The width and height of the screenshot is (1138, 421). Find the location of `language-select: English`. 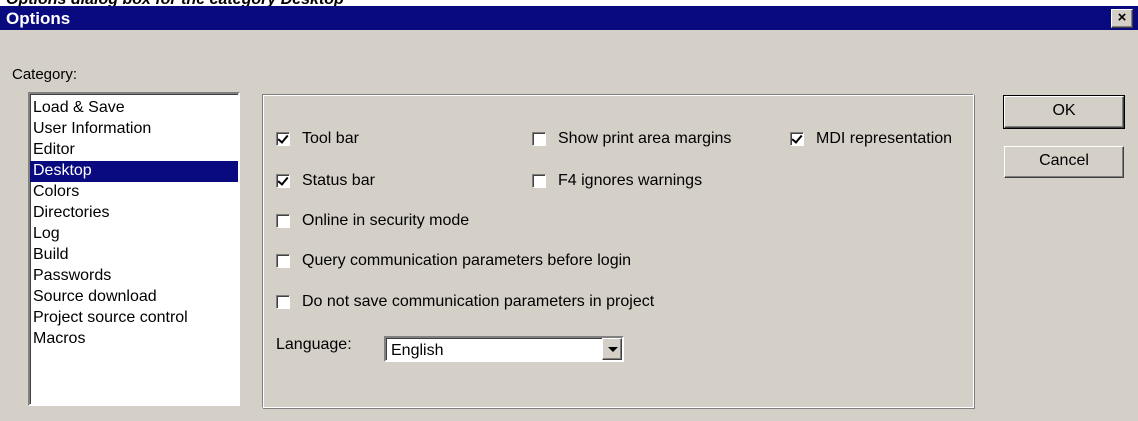

language-select: English is located at coordinates (504, 349).